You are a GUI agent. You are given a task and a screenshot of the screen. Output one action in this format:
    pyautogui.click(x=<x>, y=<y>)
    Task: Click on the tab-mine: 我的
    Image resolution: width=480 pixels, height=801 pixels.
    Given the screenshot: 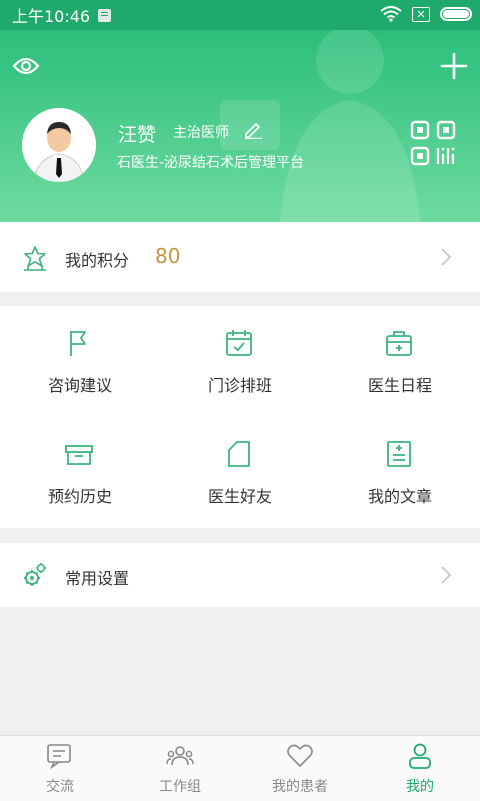 What is the action you would take?
    pyautogui.click(x=420, y=768)
    